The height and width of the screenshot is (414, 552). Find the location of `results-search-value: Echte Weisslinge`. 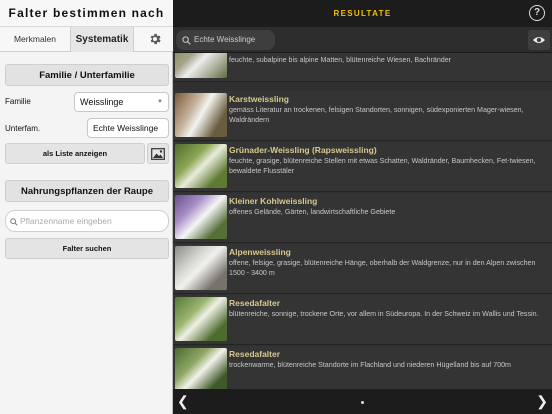

results-search-value: Echte Weisslinge is located at coordinates (225, 39).